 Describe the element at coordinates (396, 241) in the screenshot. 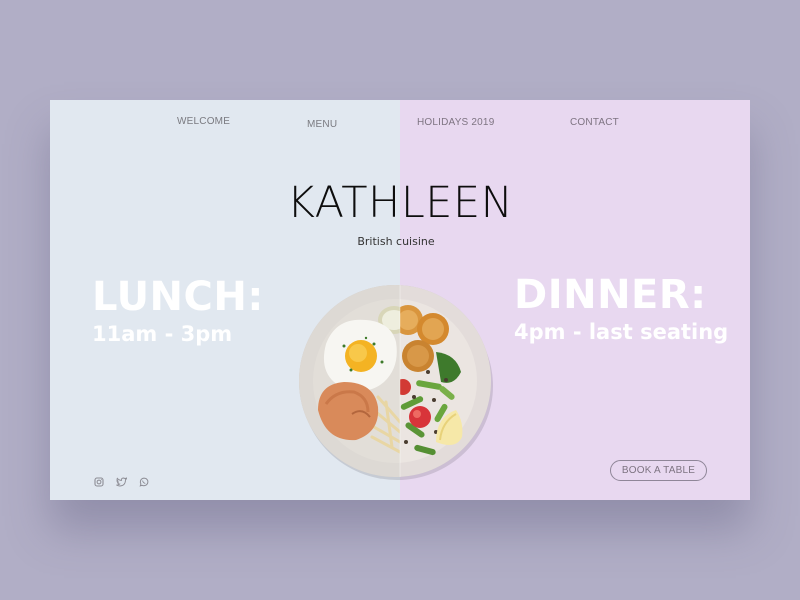

I see `brand-tagline: British cuisine` at that location.